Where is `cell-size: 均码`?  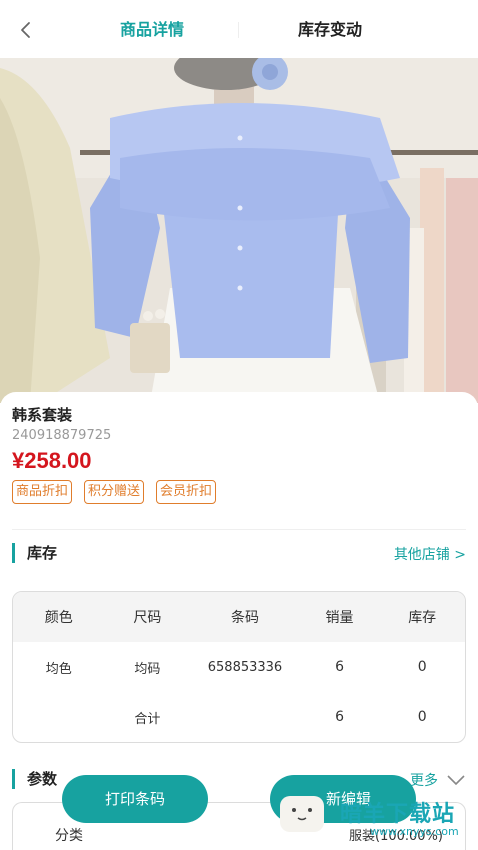 cell-size: 均码 is located at coordinates (147, 669).